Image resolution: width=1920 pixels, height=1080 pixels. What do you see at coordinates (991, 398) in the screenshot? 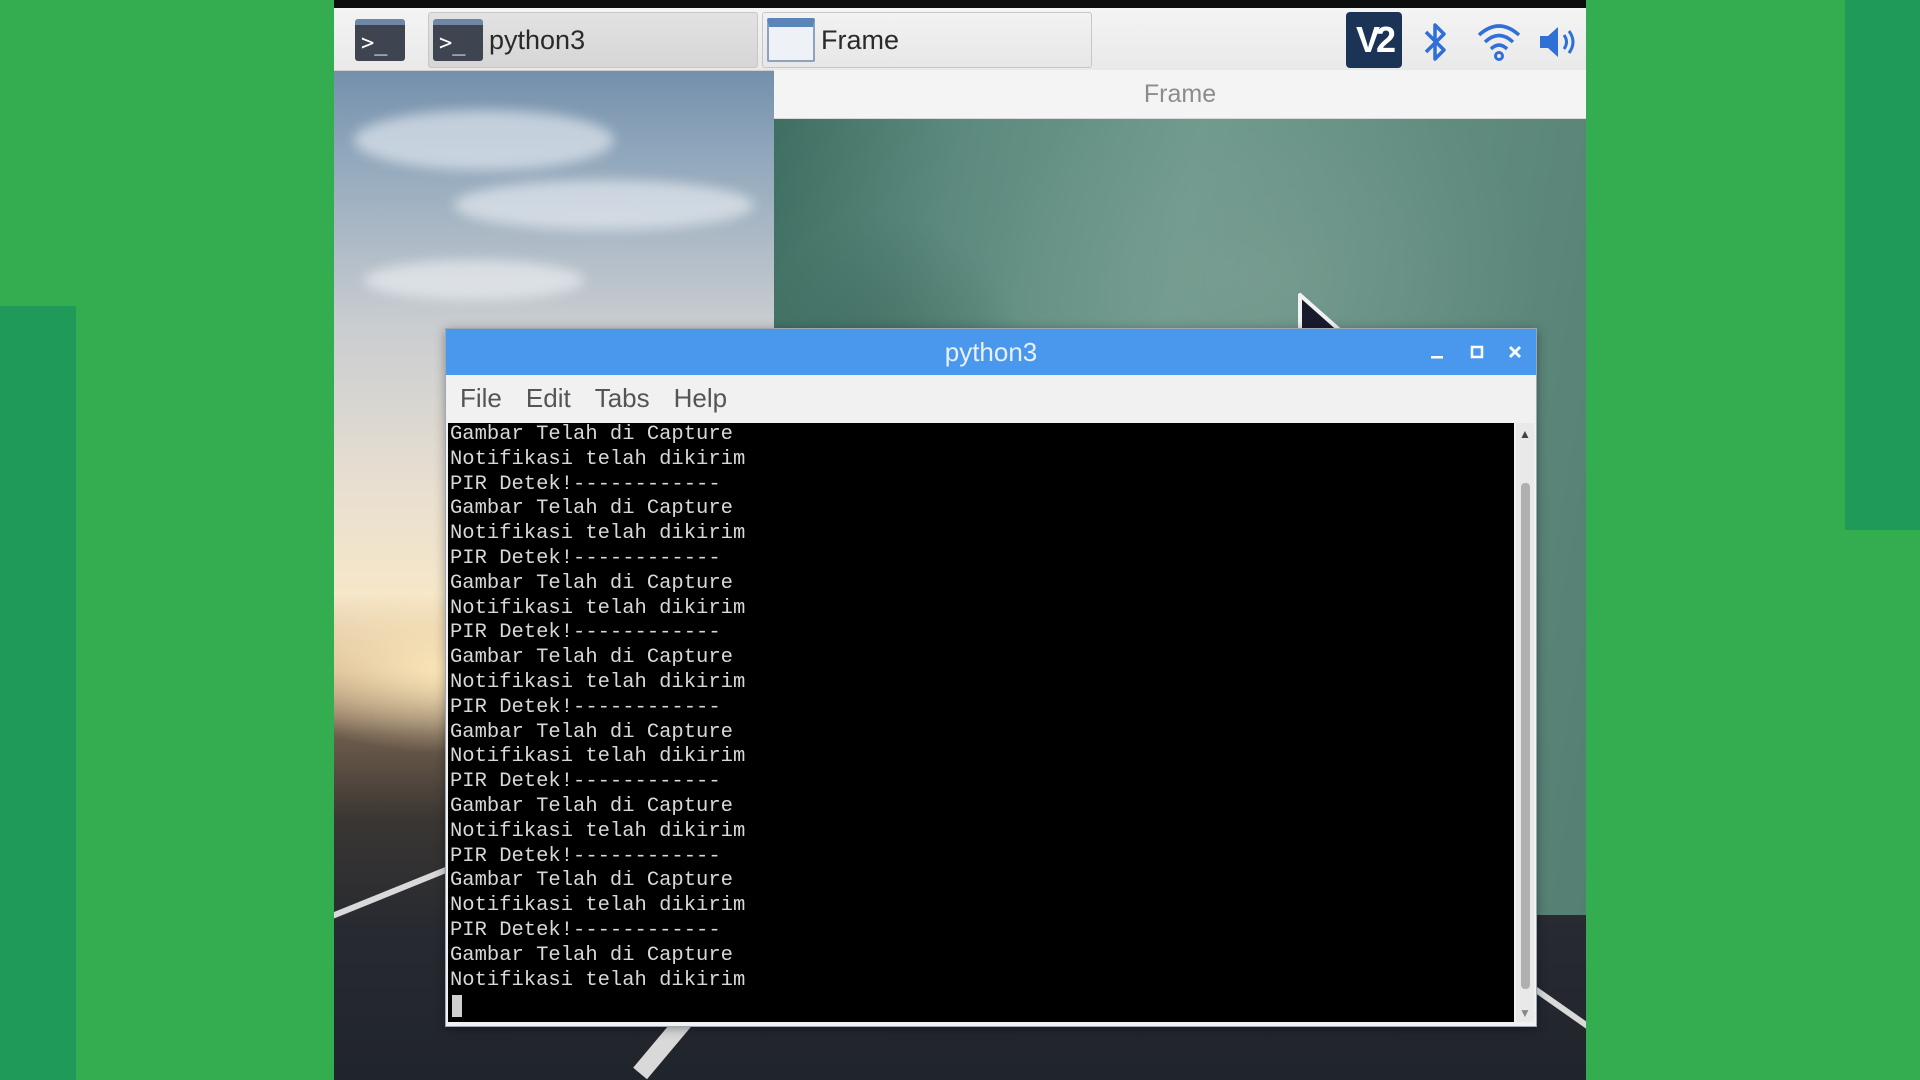
I see `terminal-menubar: File Edit Tabs Help` at bounding box center [991, 398].